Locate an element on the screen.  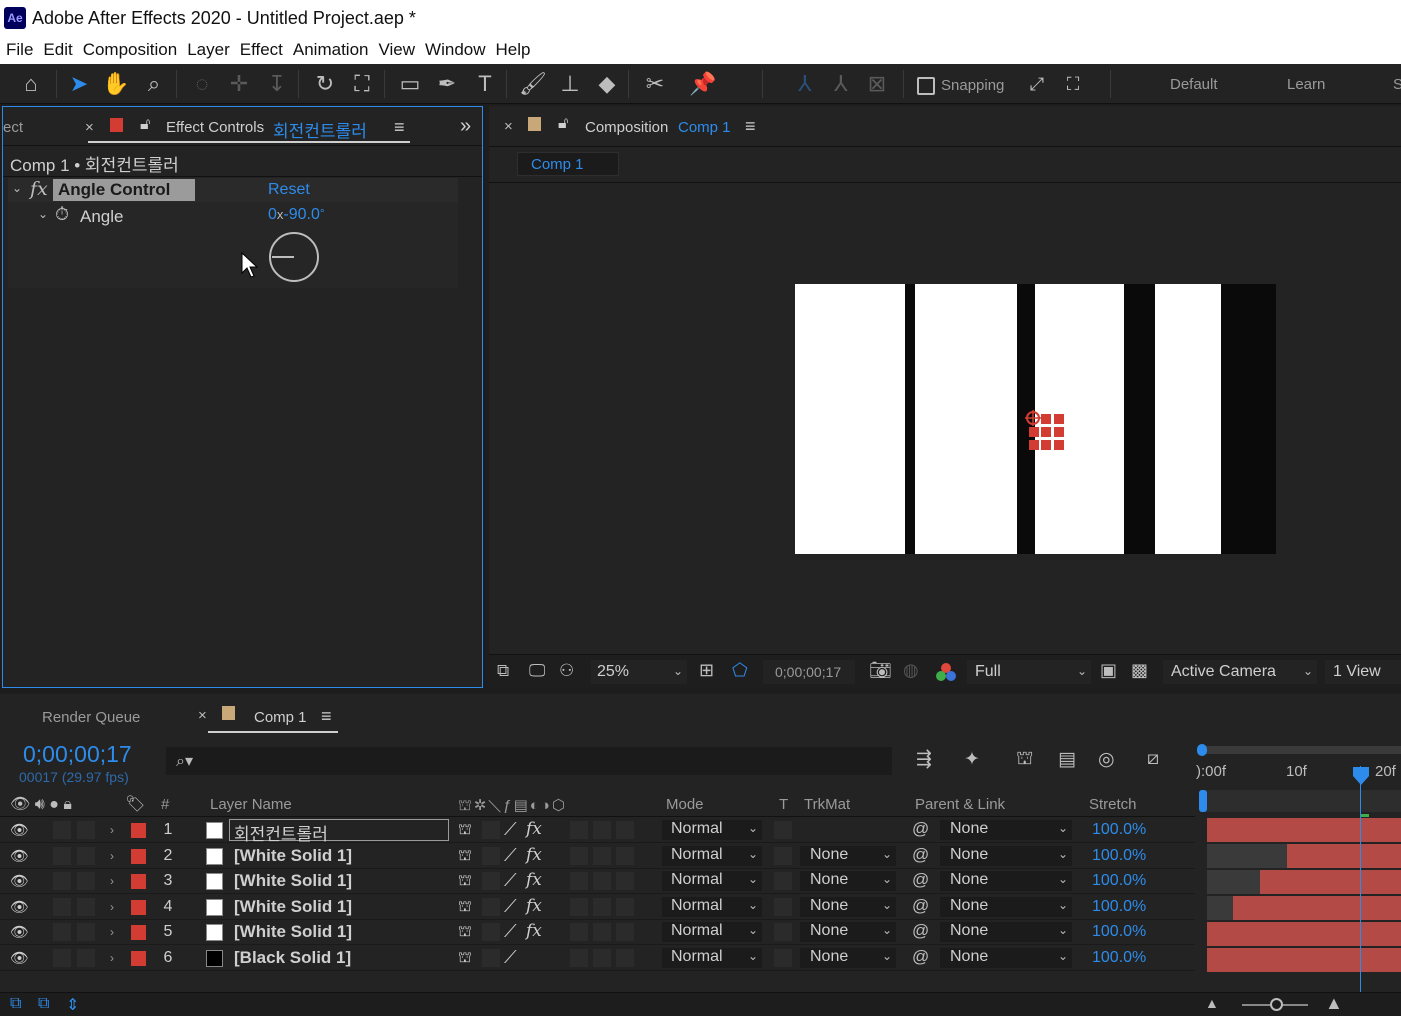
angle-dial-icon is located at coordinates (294, 257).